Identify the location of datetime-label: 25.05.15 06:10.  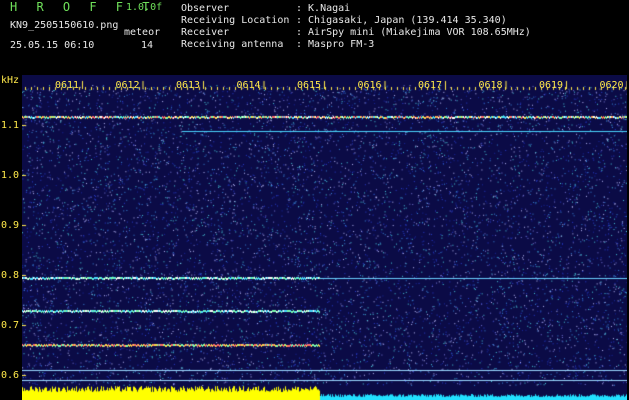
(52, 45).